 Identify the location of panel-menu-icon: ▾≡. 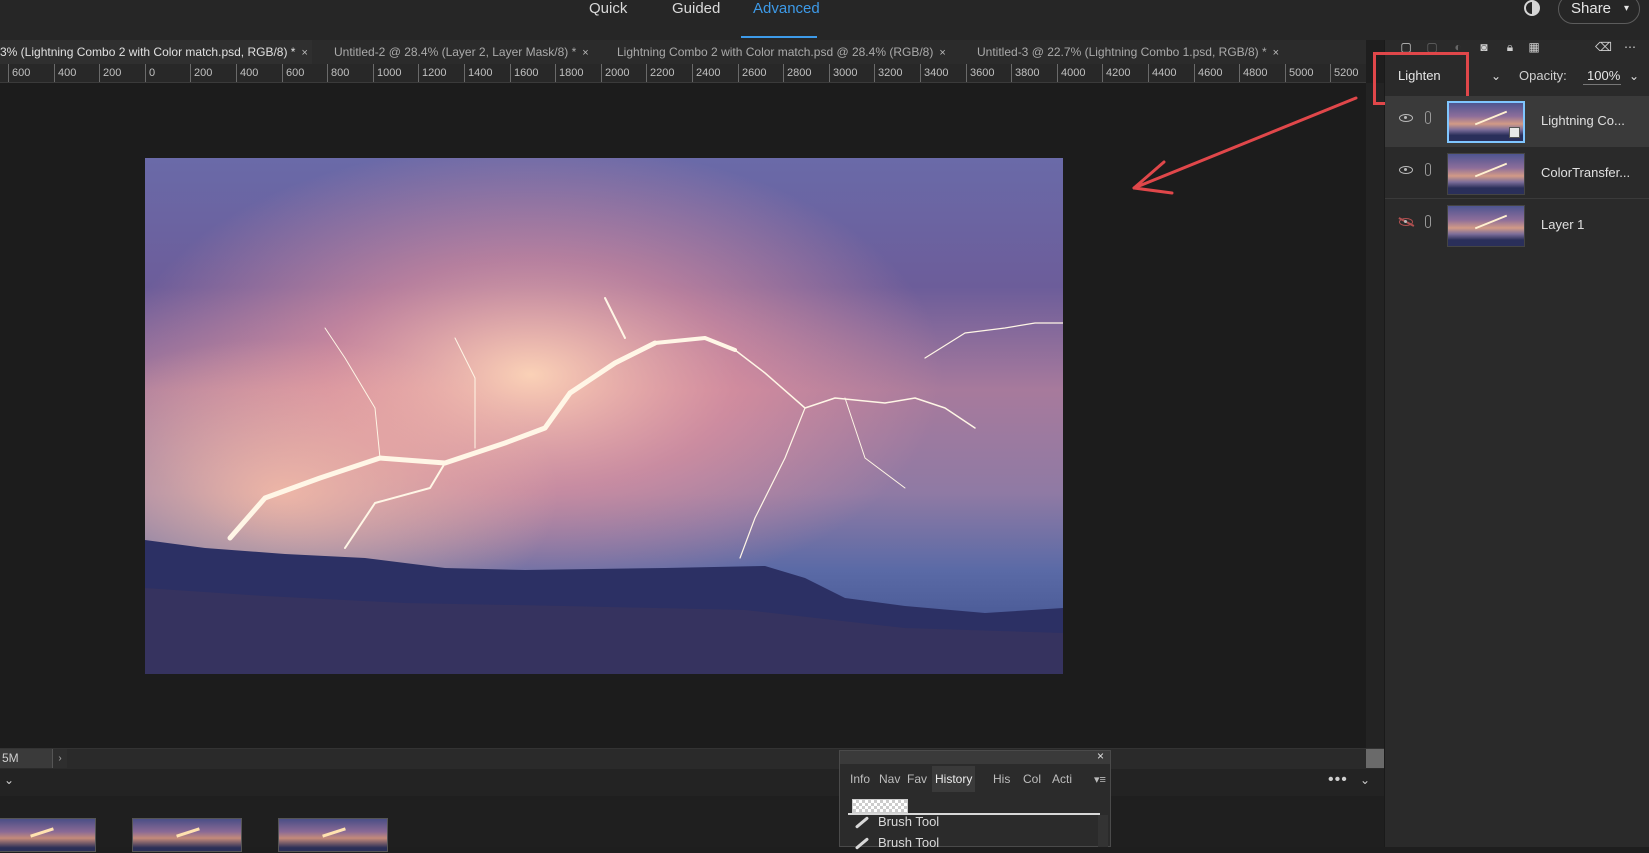
(1100, 780).